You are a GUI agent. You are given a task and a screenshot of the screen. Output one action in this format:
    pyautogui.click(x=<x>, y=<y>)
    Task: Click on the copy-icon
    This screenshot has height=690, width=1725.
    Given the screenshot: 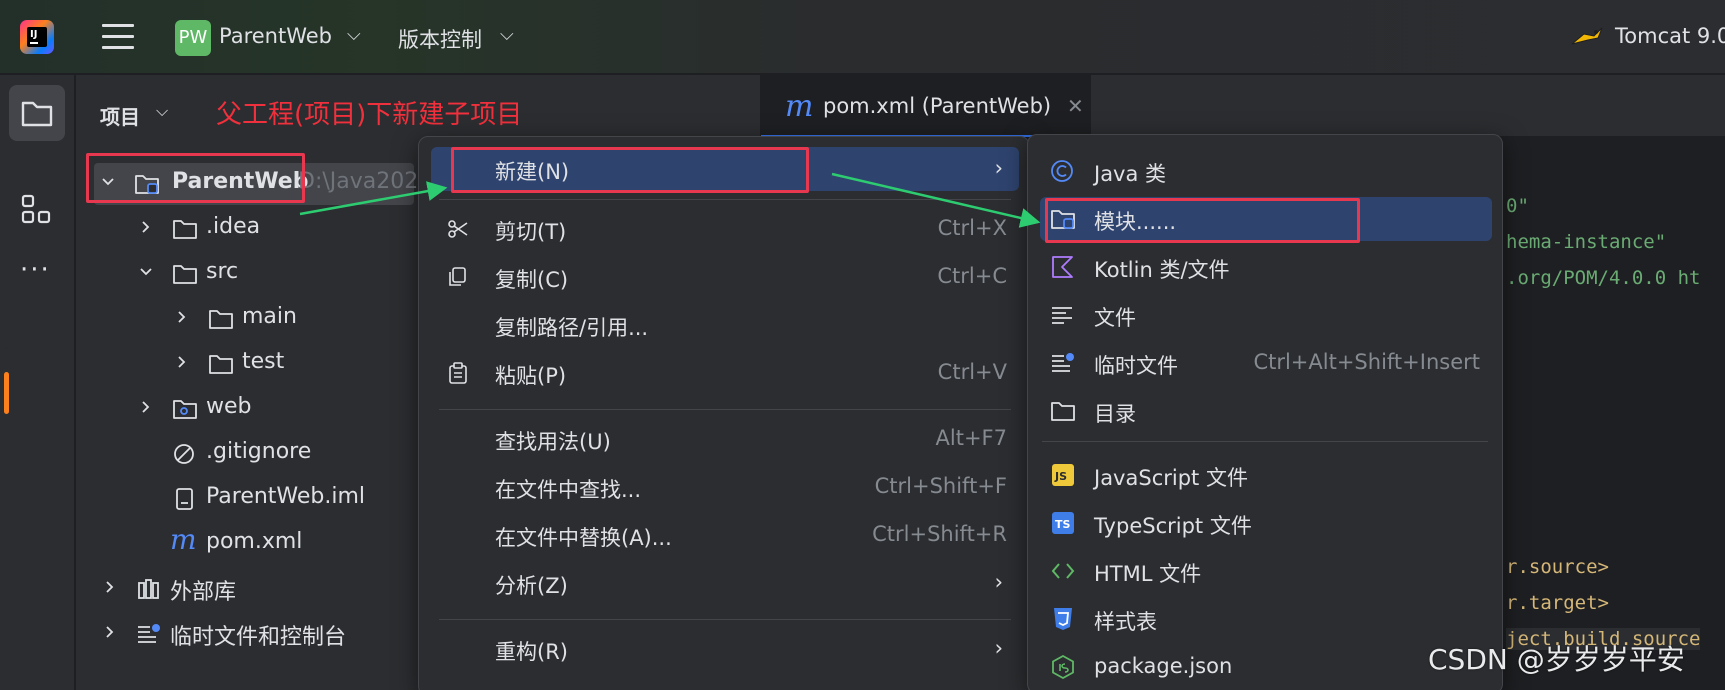 What is the action you would take?
    pyautogui.click(x=457, y=276)
    